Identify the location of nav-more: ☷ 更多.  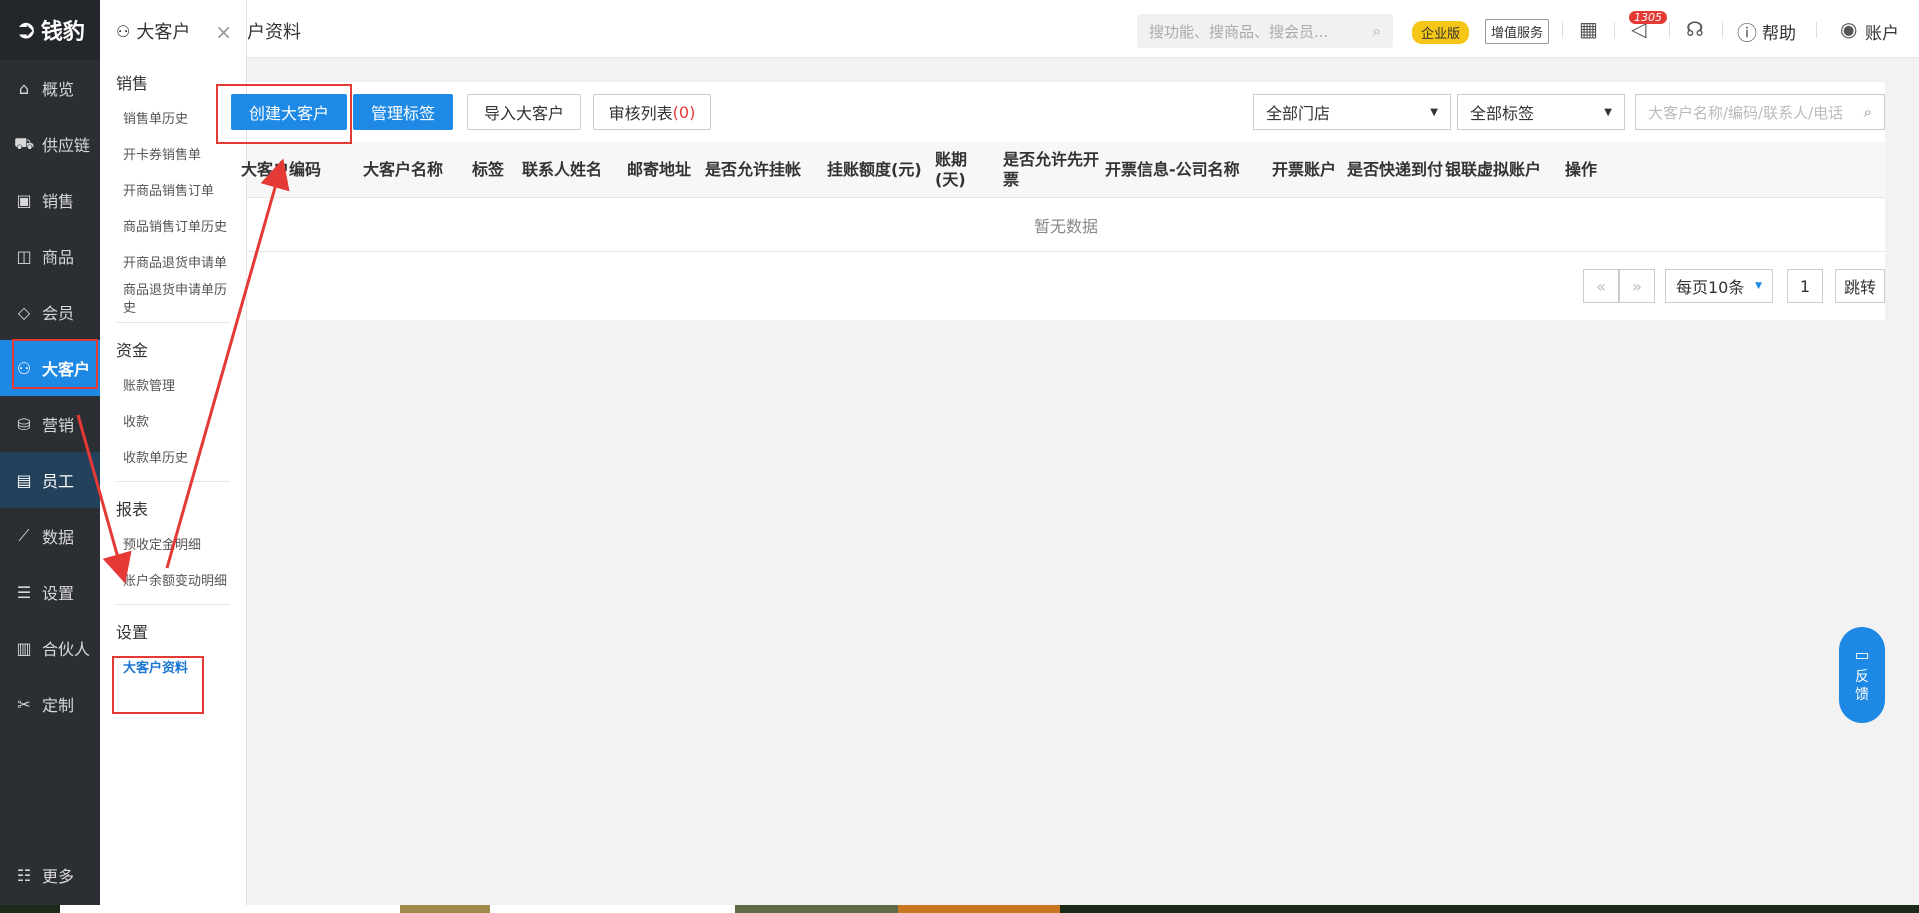
(50, 875).